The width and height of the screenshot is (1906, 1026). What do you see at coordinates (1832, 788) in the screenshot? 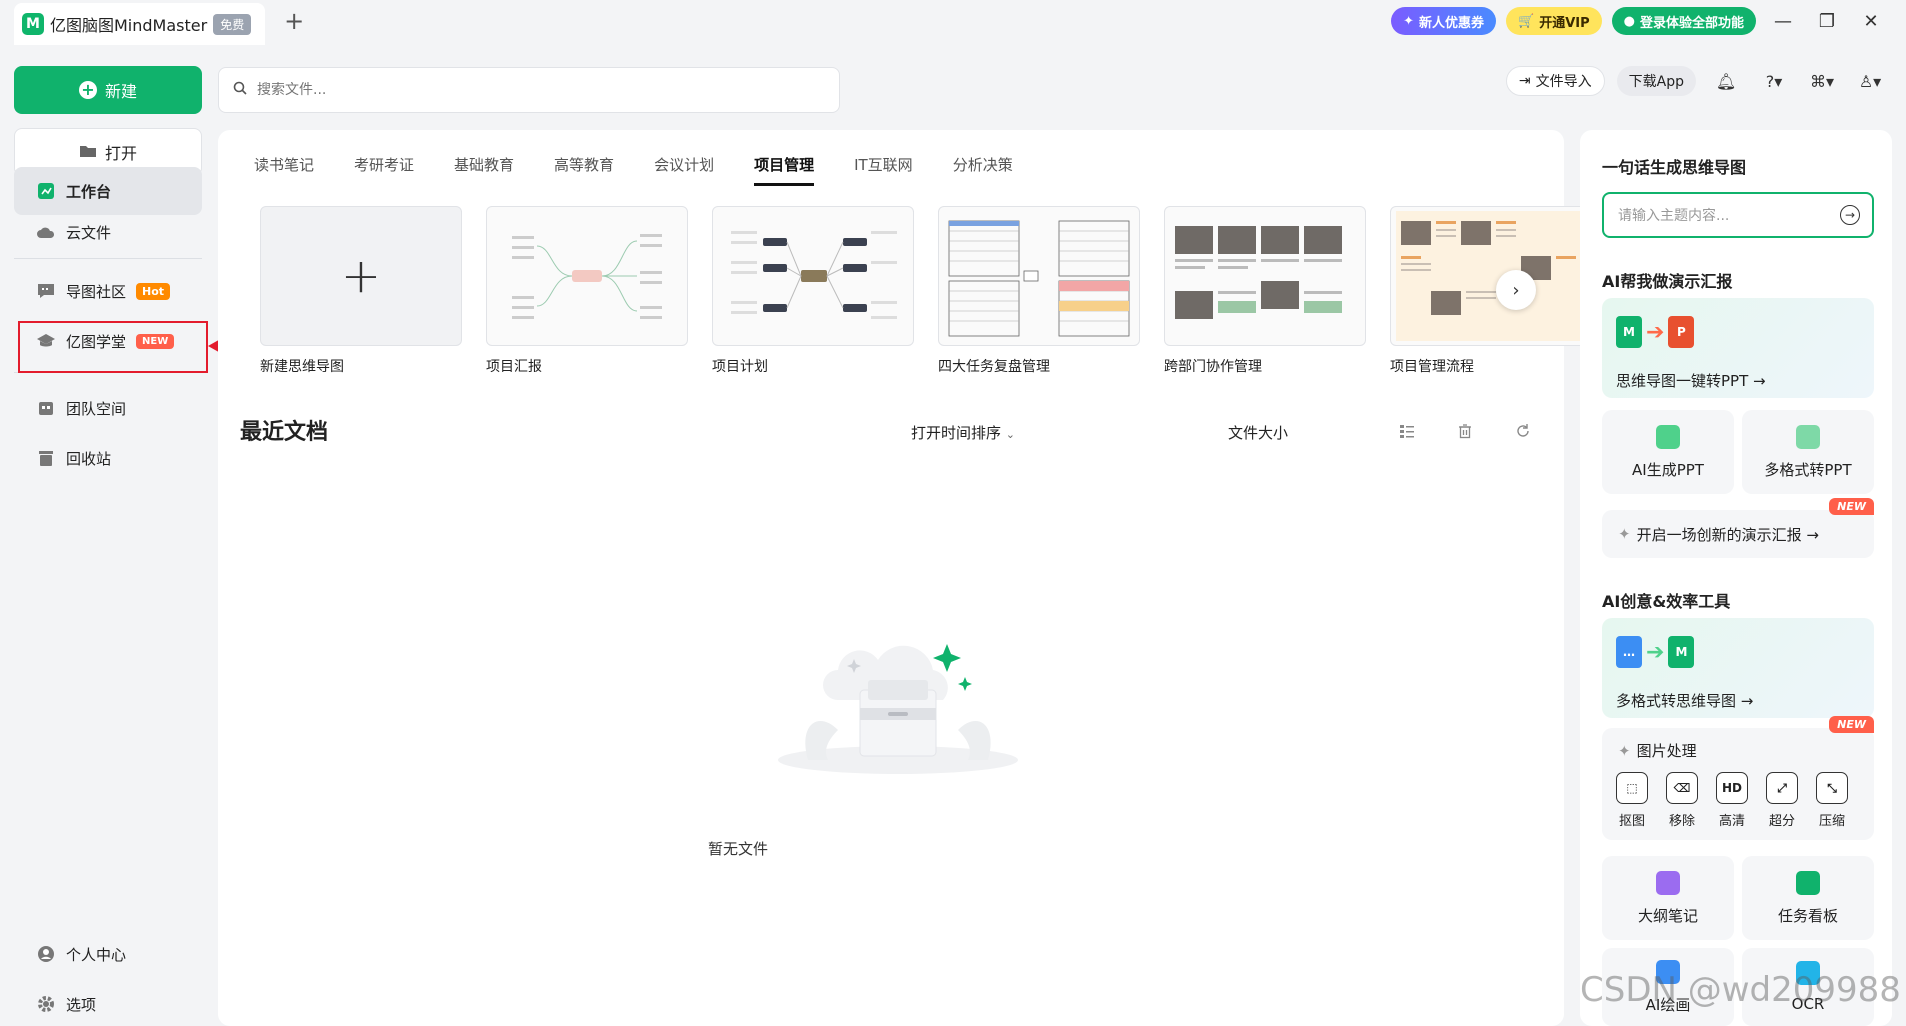
I see `compress-icon: ⤡` at bounding box center [1832, 788].